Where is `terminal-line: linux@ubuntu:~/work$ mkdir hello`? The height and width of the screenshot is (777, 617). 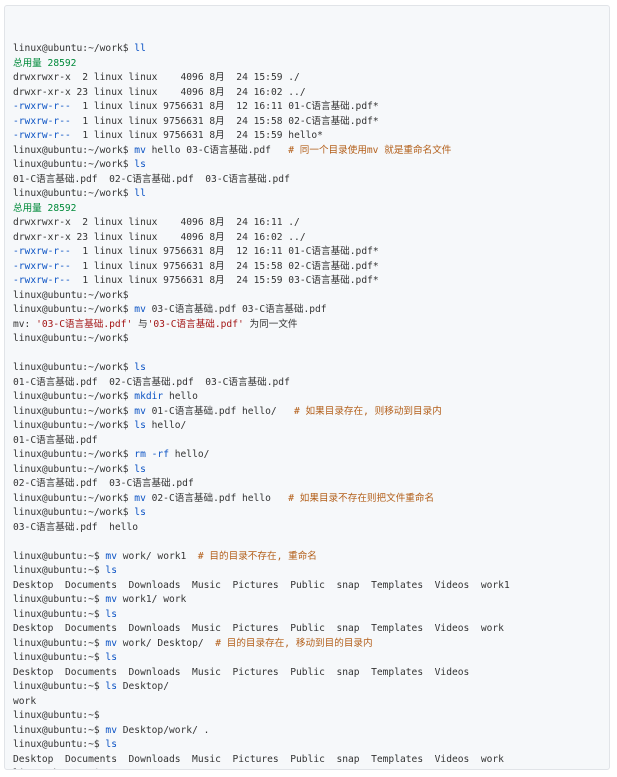
terminal-line: linux@ubuntu:~/work$ mkdir hello is located at coordinates (311, 397).